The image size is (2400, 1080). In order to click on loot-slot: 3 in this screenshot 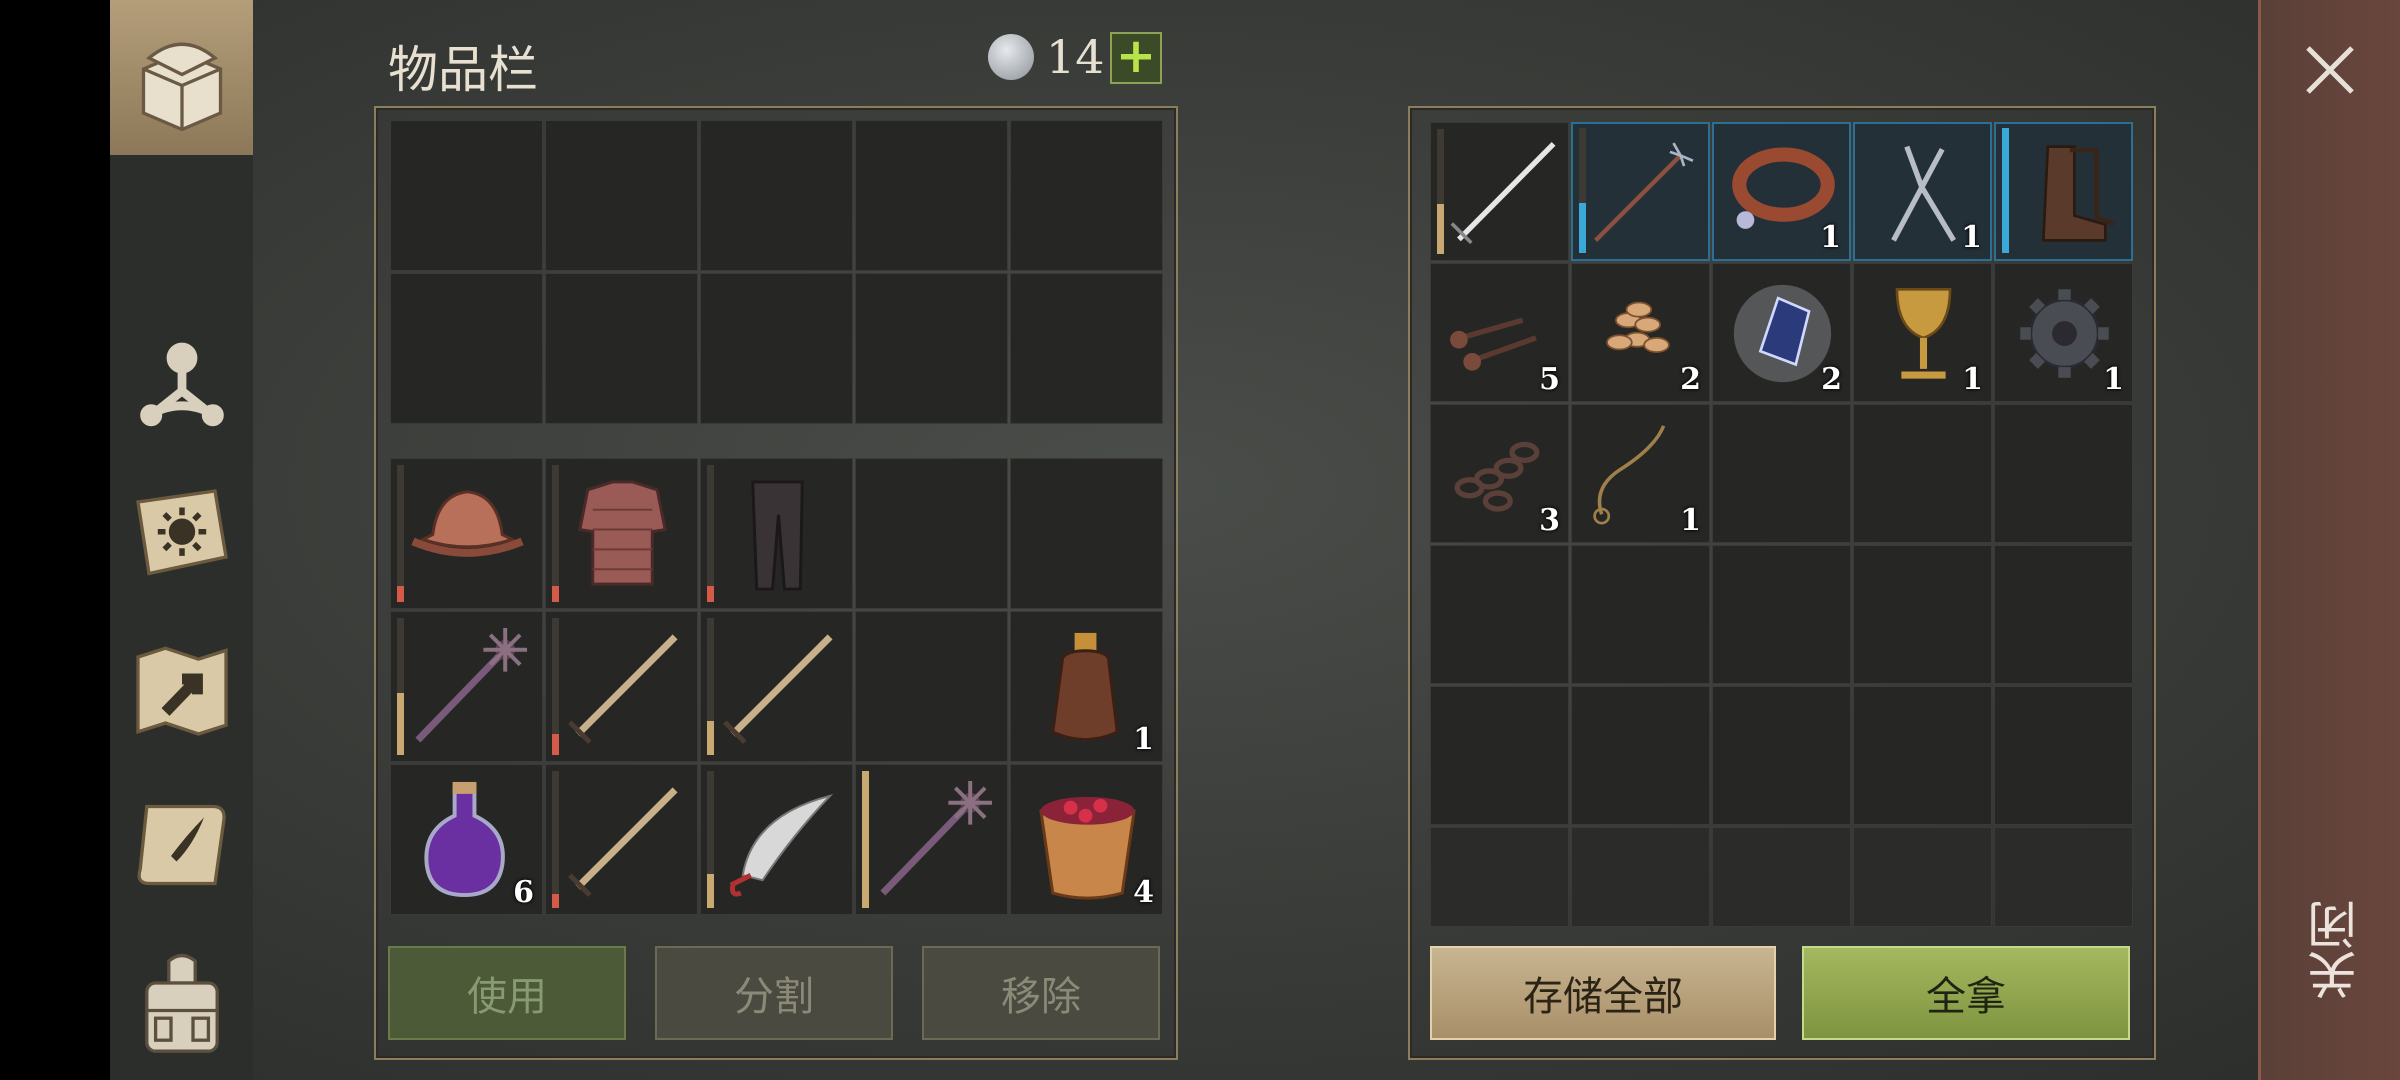, I will do `click(1499, 473)`.